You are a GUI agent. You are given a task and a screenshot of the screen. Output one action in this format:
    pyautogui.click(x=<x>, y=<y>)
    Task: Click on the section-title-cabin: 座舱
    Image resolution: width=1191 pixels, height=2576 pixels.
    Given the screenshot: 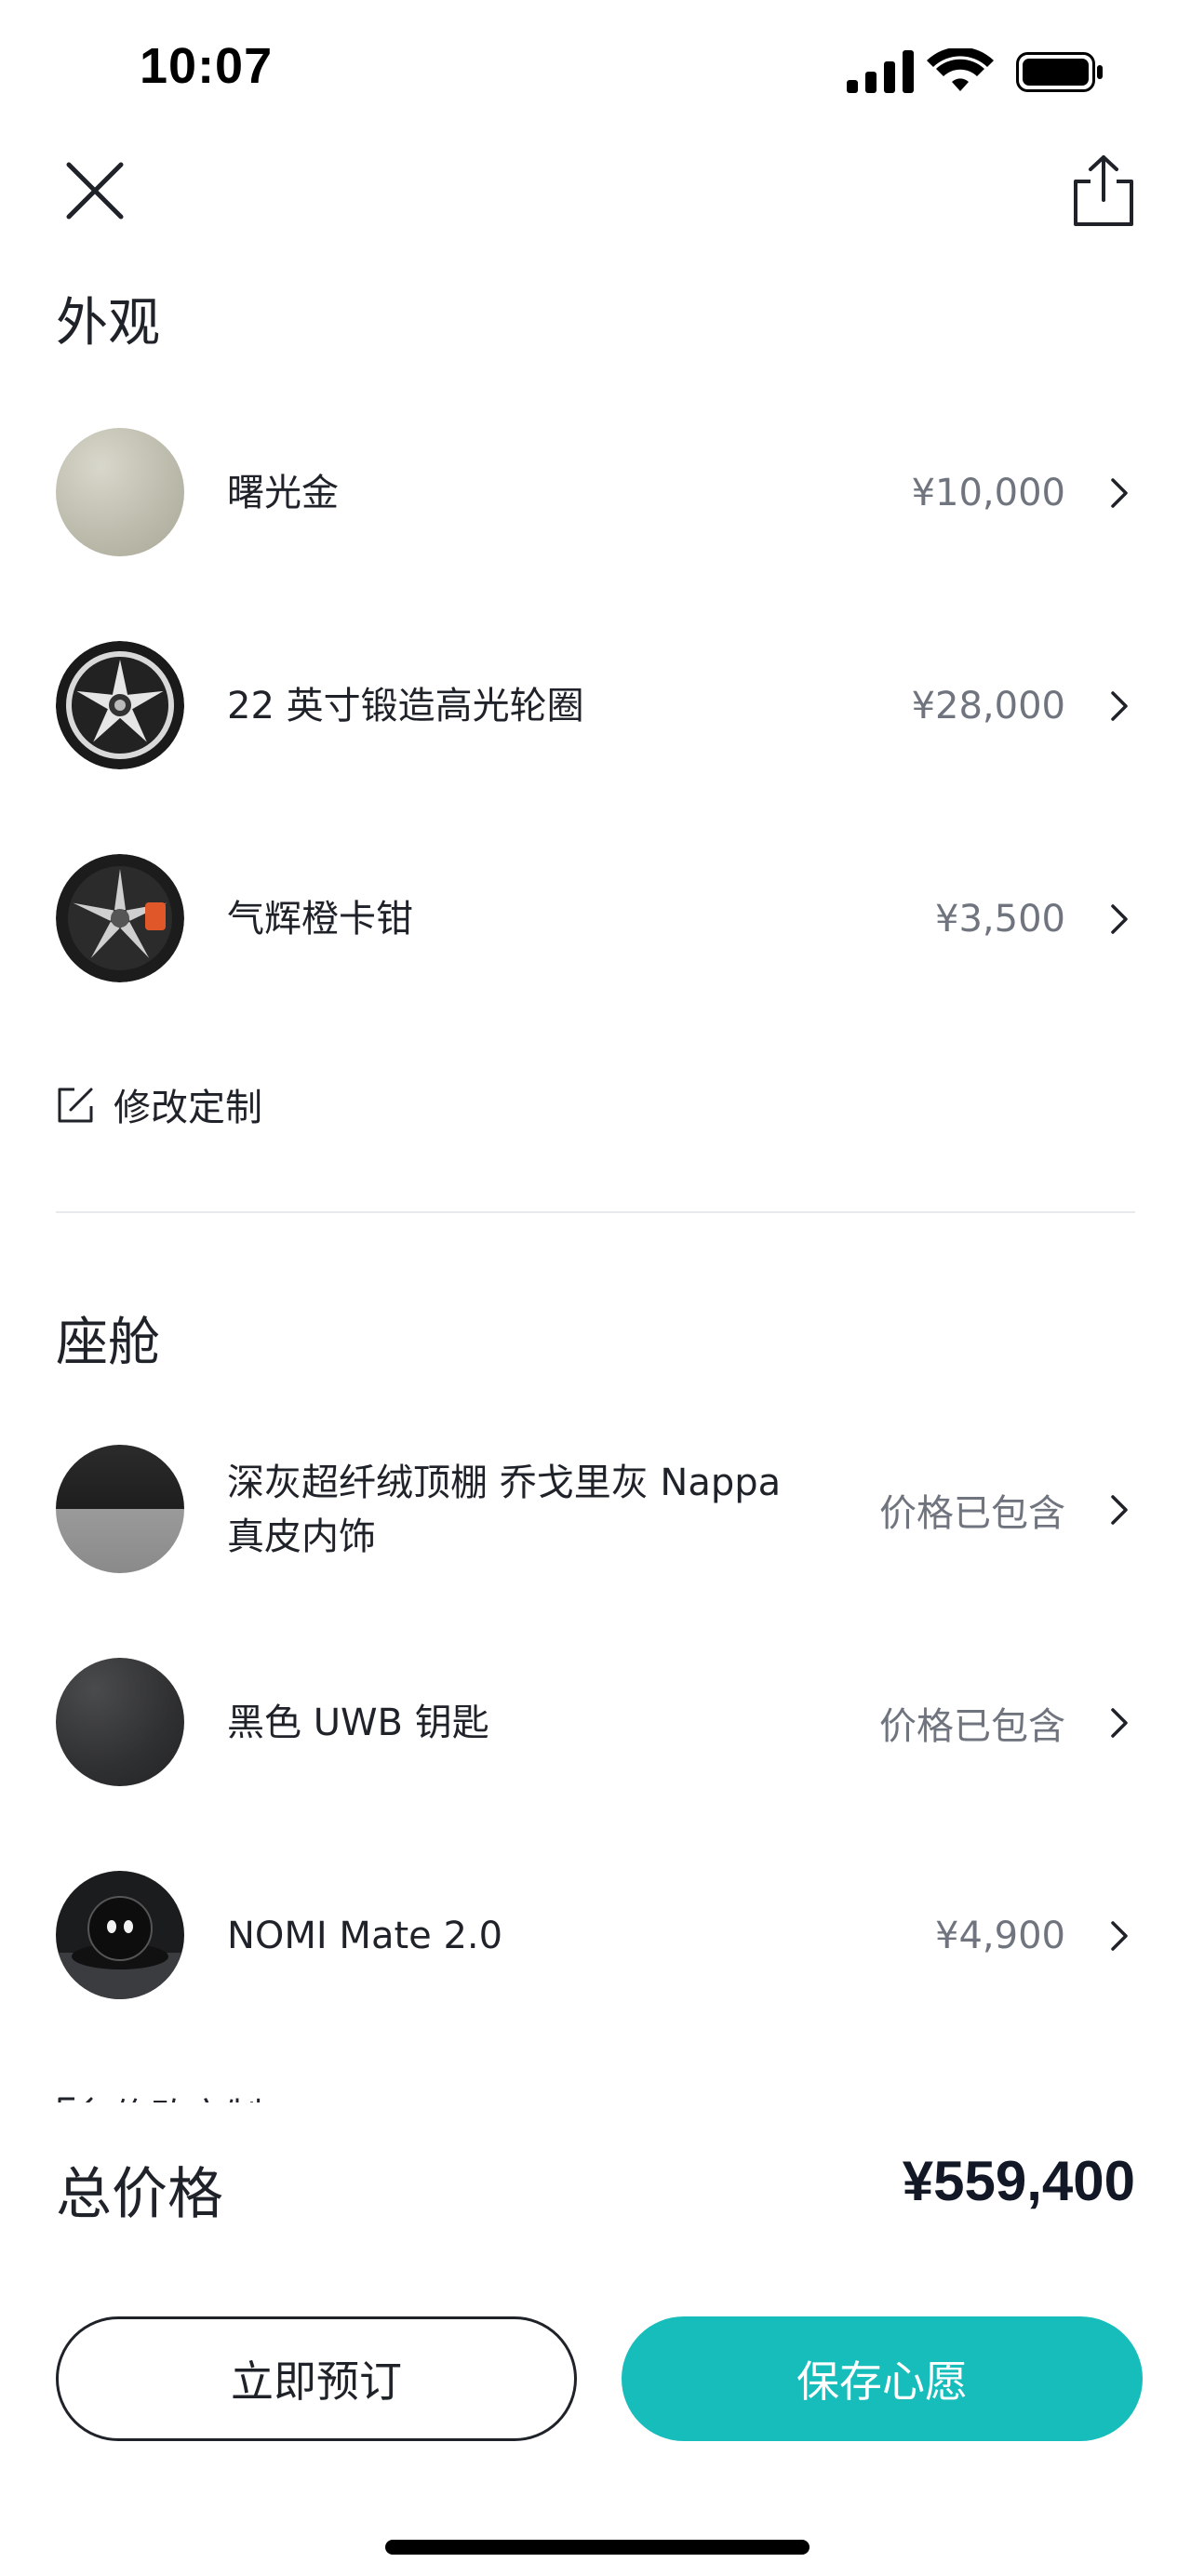 What is the action you would take?
    pyautogui.click(x=108, y=1343)
    